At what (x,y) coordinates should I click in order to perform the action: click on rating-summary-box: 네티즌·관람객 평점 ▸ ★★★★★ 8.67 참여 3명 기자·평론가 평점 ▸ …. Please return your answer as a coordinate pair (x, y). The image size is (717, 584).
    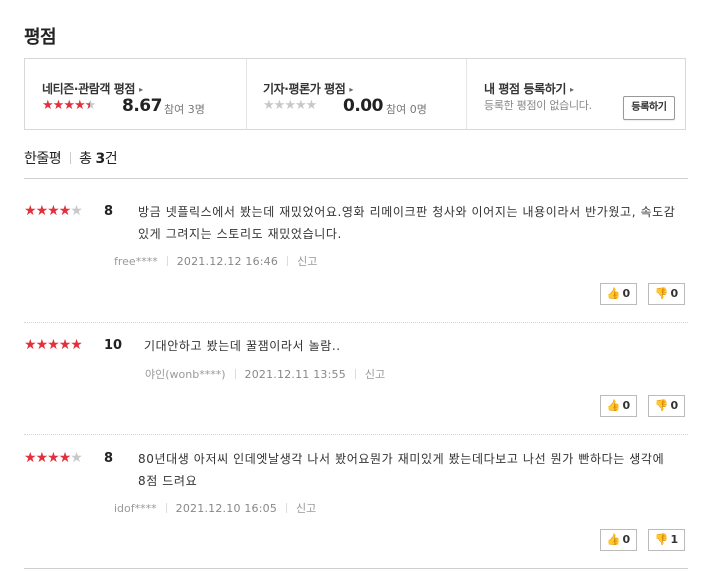
    Looking at the image, I should click on (355, 94).